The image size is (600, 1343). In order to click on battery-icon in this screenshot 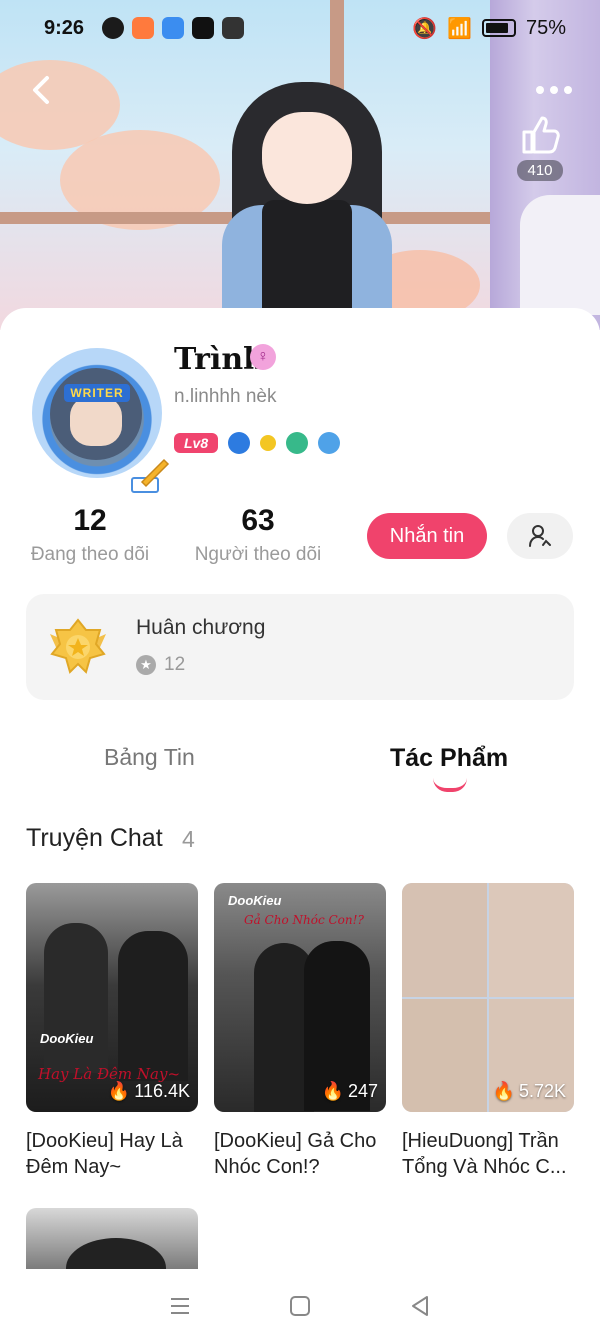, I will do `click(498, 28)`.